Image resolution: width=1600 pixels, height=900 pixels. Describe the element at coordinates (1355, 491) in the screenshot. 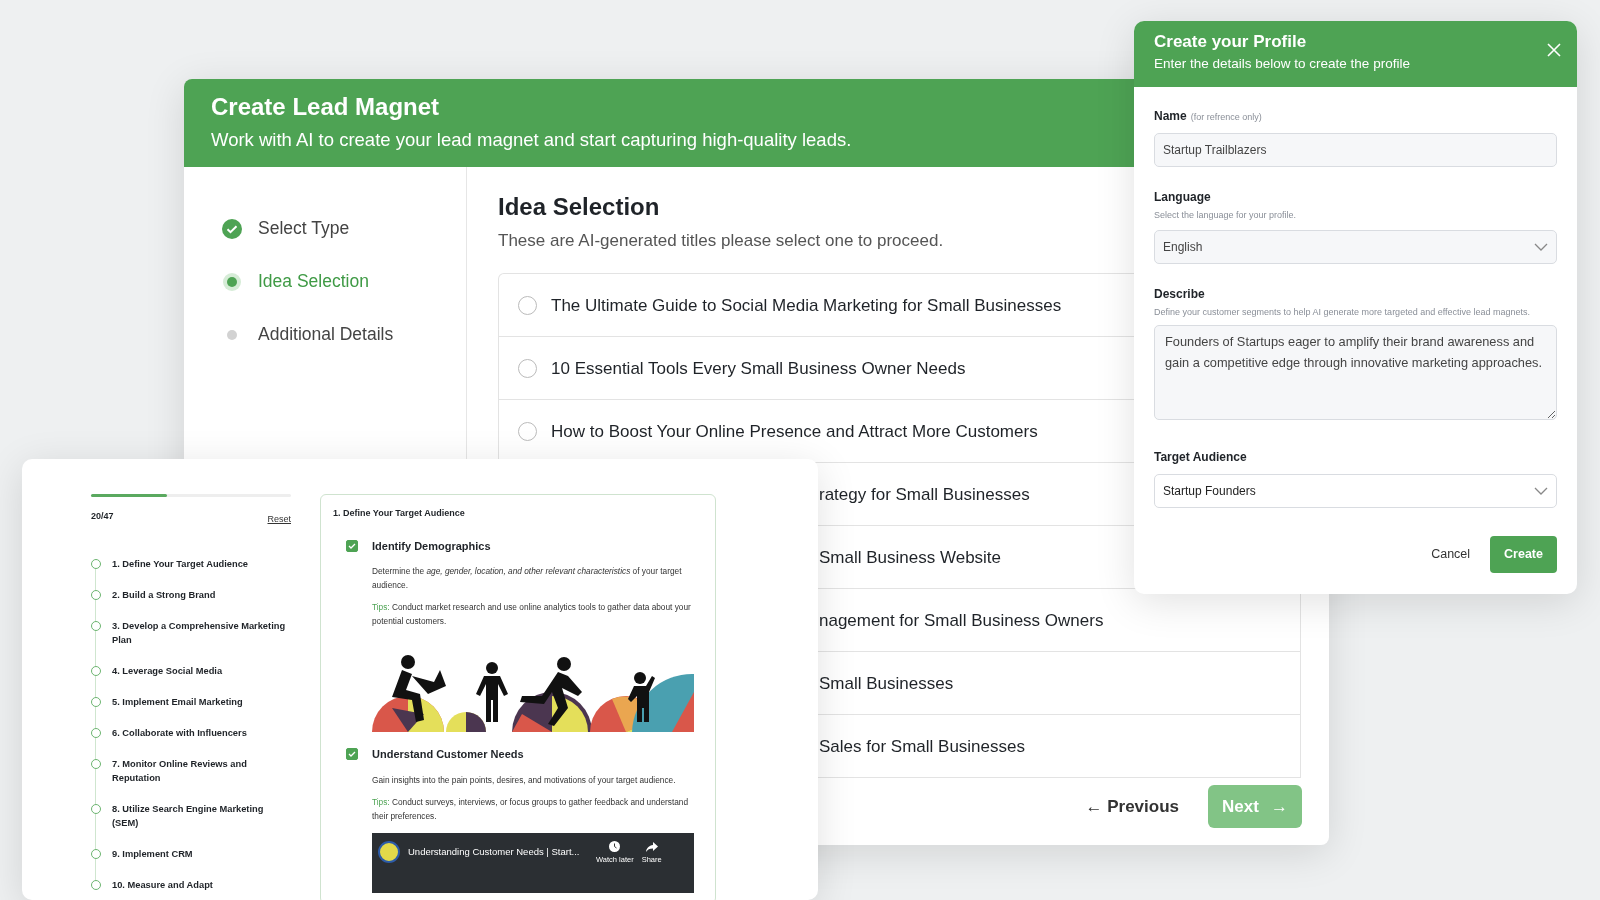

I see `select-field: Startup Founders` at that location.